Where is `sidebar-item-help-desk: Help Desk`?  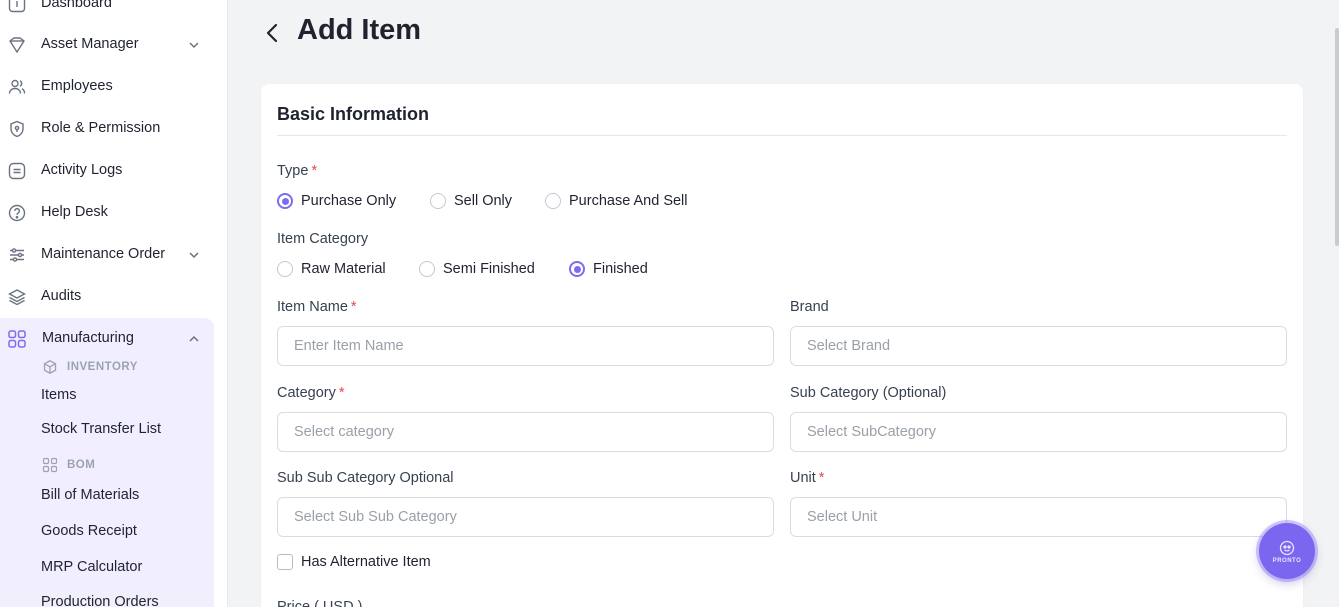
sidebar-item-help-desk: Help Desk is located at coordinates (107, 212).